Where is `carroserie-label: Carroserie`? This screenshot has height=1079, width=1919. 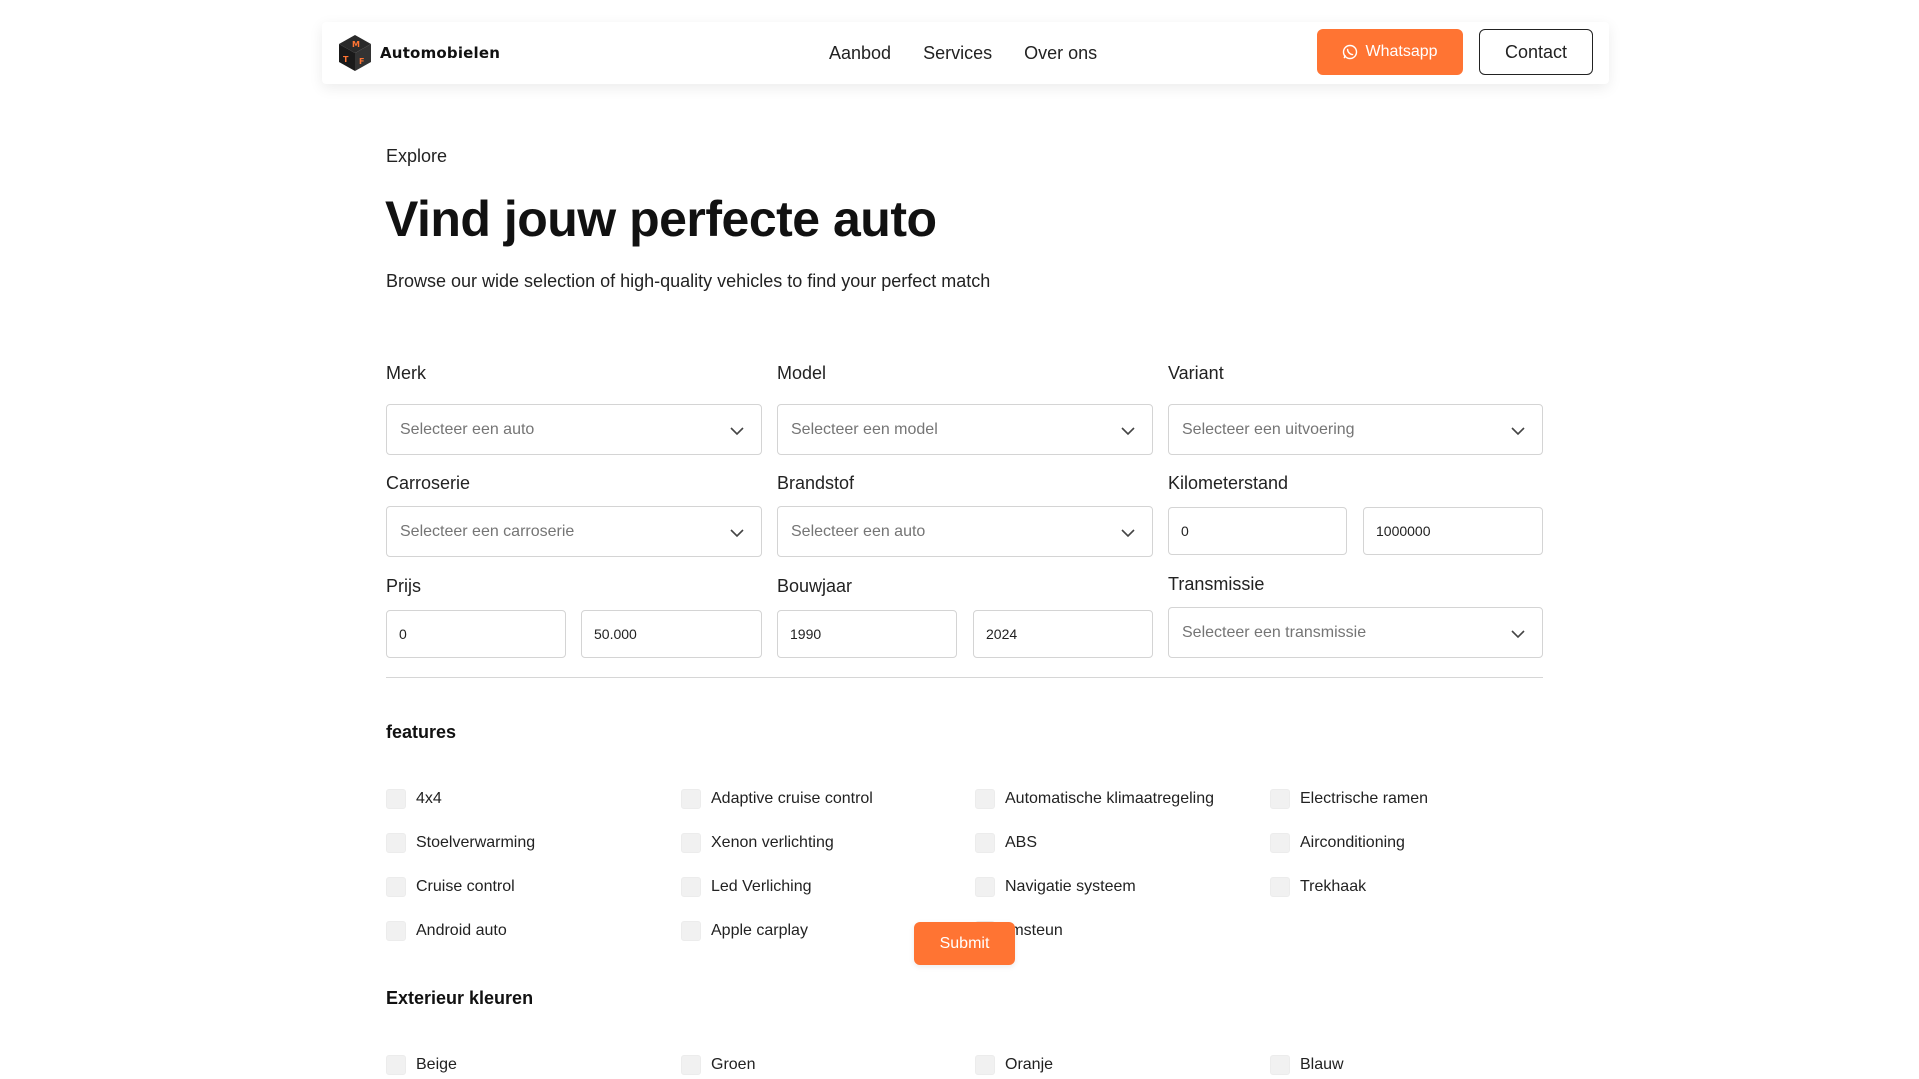 carroserie-label: Carroserie is located at coordinates (428, 483).